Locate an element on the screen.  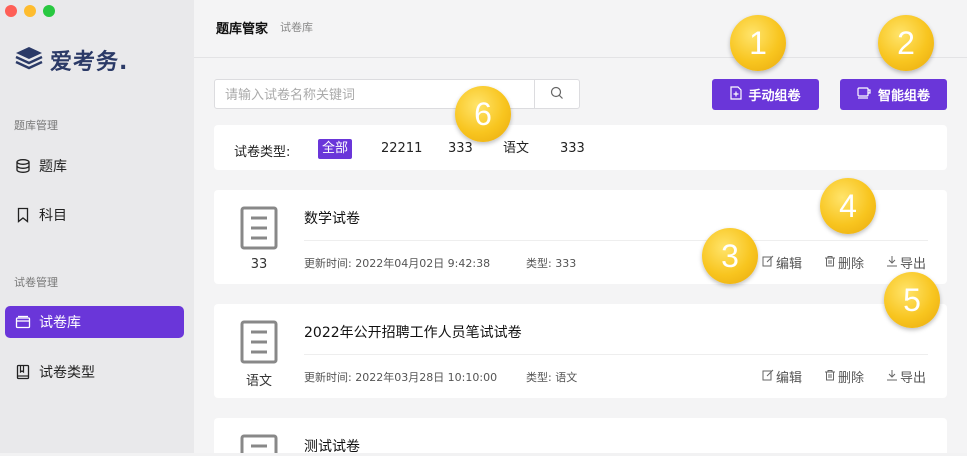
paper-title: 2022年公开招聘工作人员笔试试卷 is located at coordinates (413, 332).